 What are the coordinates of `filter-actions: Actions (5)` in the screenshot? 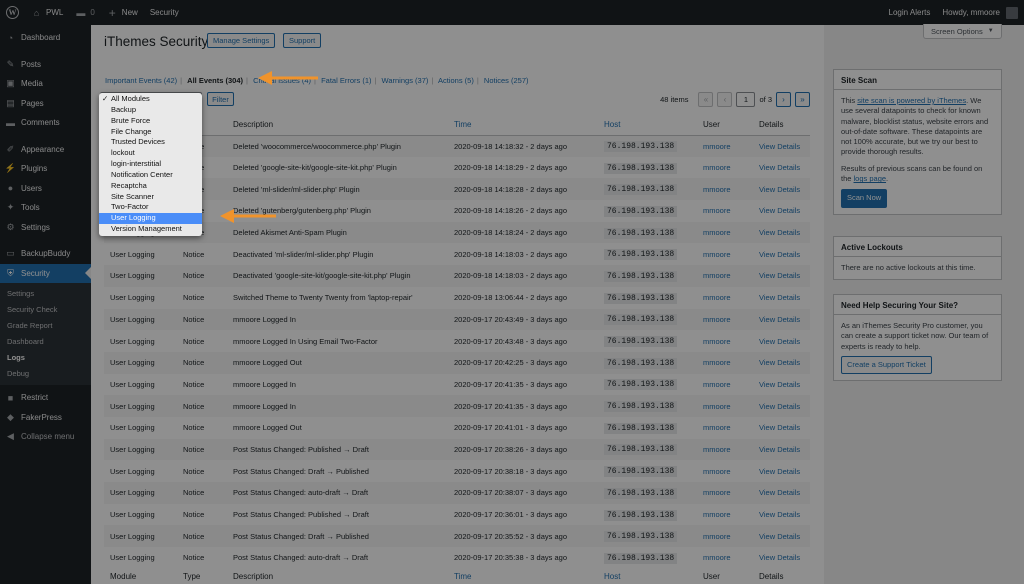 It's located at (456, 80).